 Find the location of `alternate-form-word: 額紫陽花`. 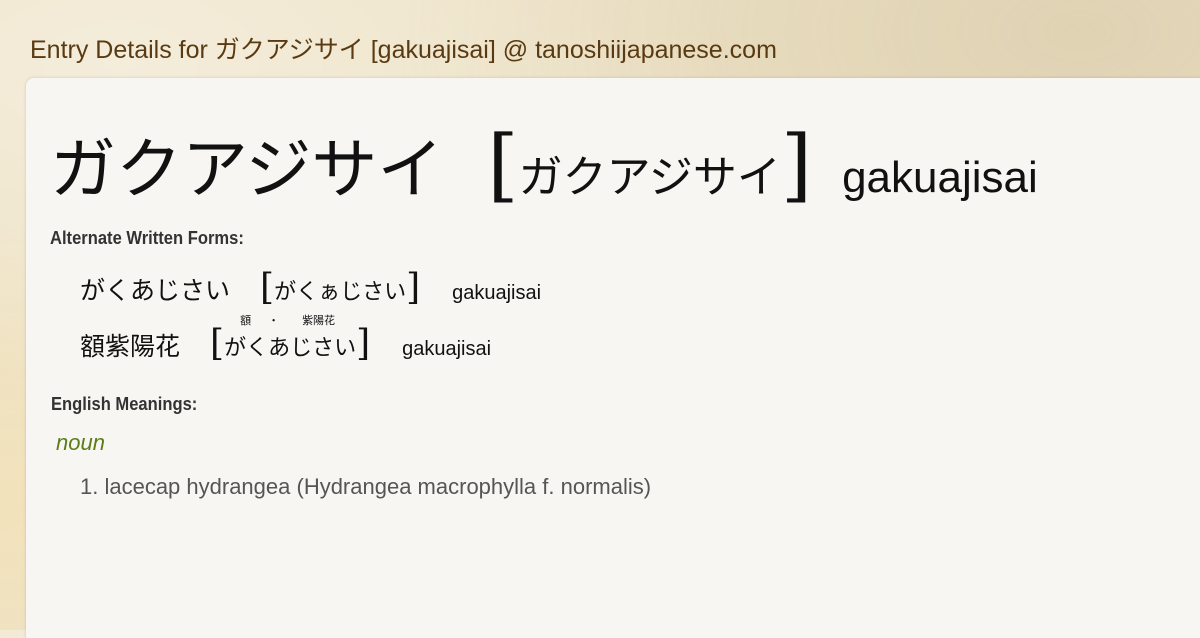

alternate-form-word: 額紫陽花 is located at coordinates (130, 346).